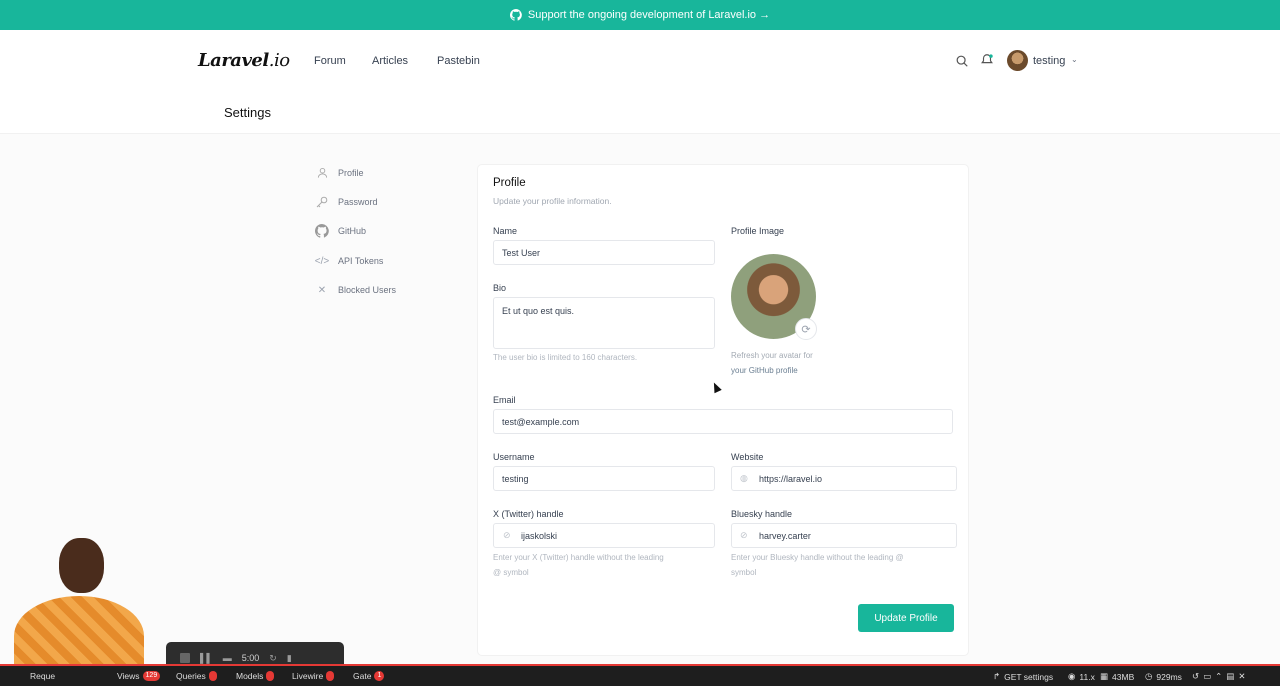  Describe the element at coordinates (772, 355) in the screenshot. I see `refresh-hint-line-1: Refresh your avatar for` at that location.